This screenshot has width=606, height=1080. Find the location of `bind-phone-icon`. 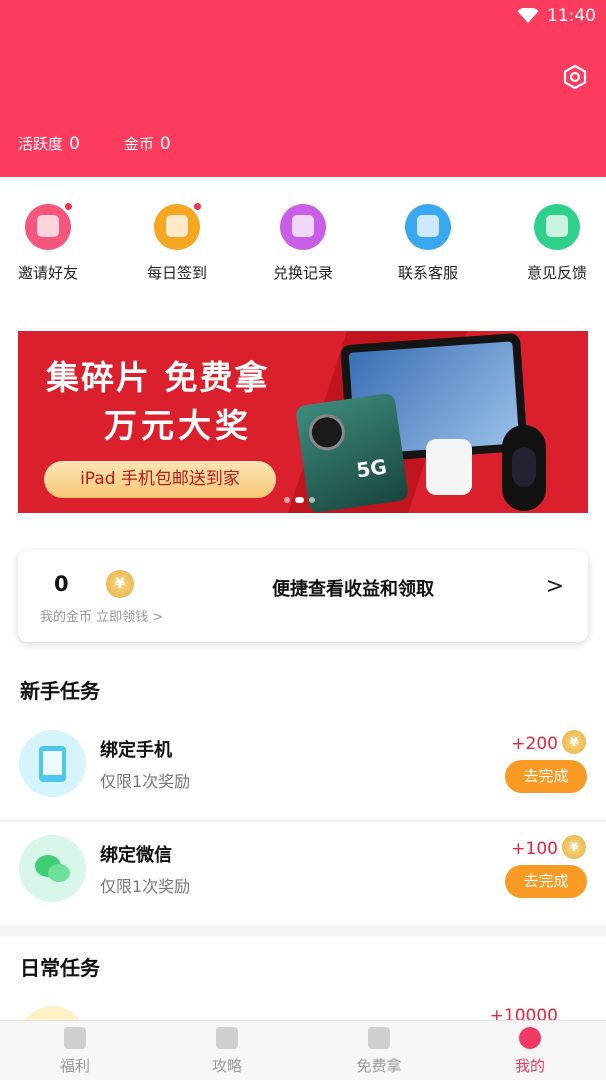

bind-phone-icon is located at coordinates (52, 763).